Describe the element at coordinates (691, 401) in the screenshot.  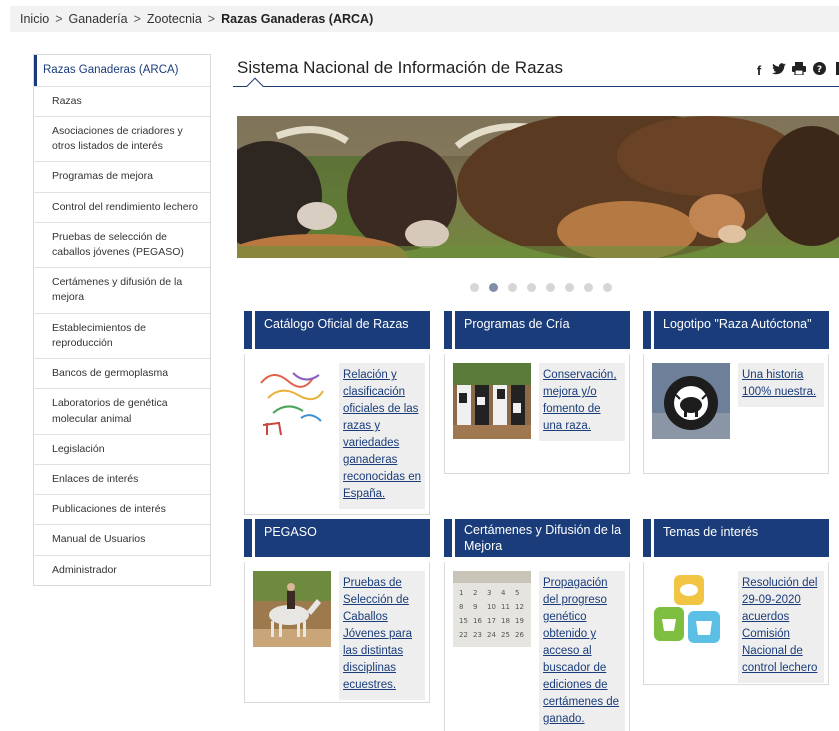
I see `raza-autoctona-logo-image` at that location.